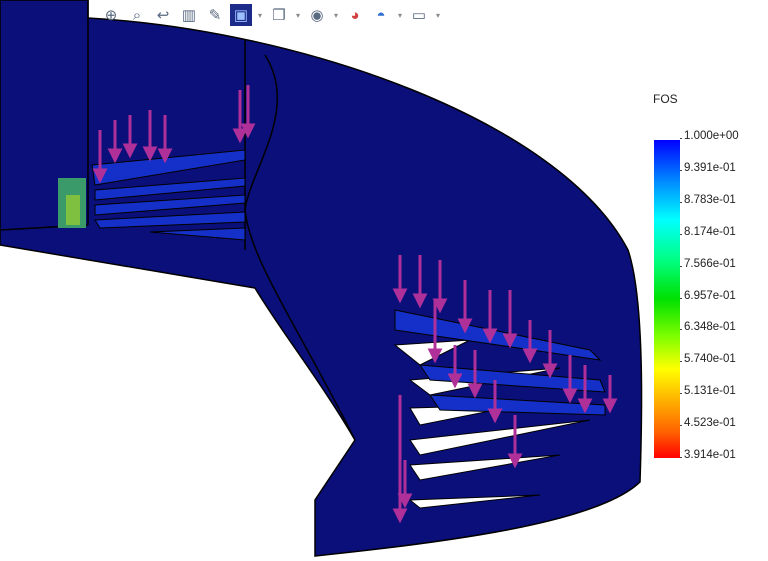 Image resolution: width=768 pixels, height=561 pixels. What do you see at coordinates (111, 15) in the screenshot?
I see `zoom-to-fit-icon: ⊕` at bounding box center [111, 15].